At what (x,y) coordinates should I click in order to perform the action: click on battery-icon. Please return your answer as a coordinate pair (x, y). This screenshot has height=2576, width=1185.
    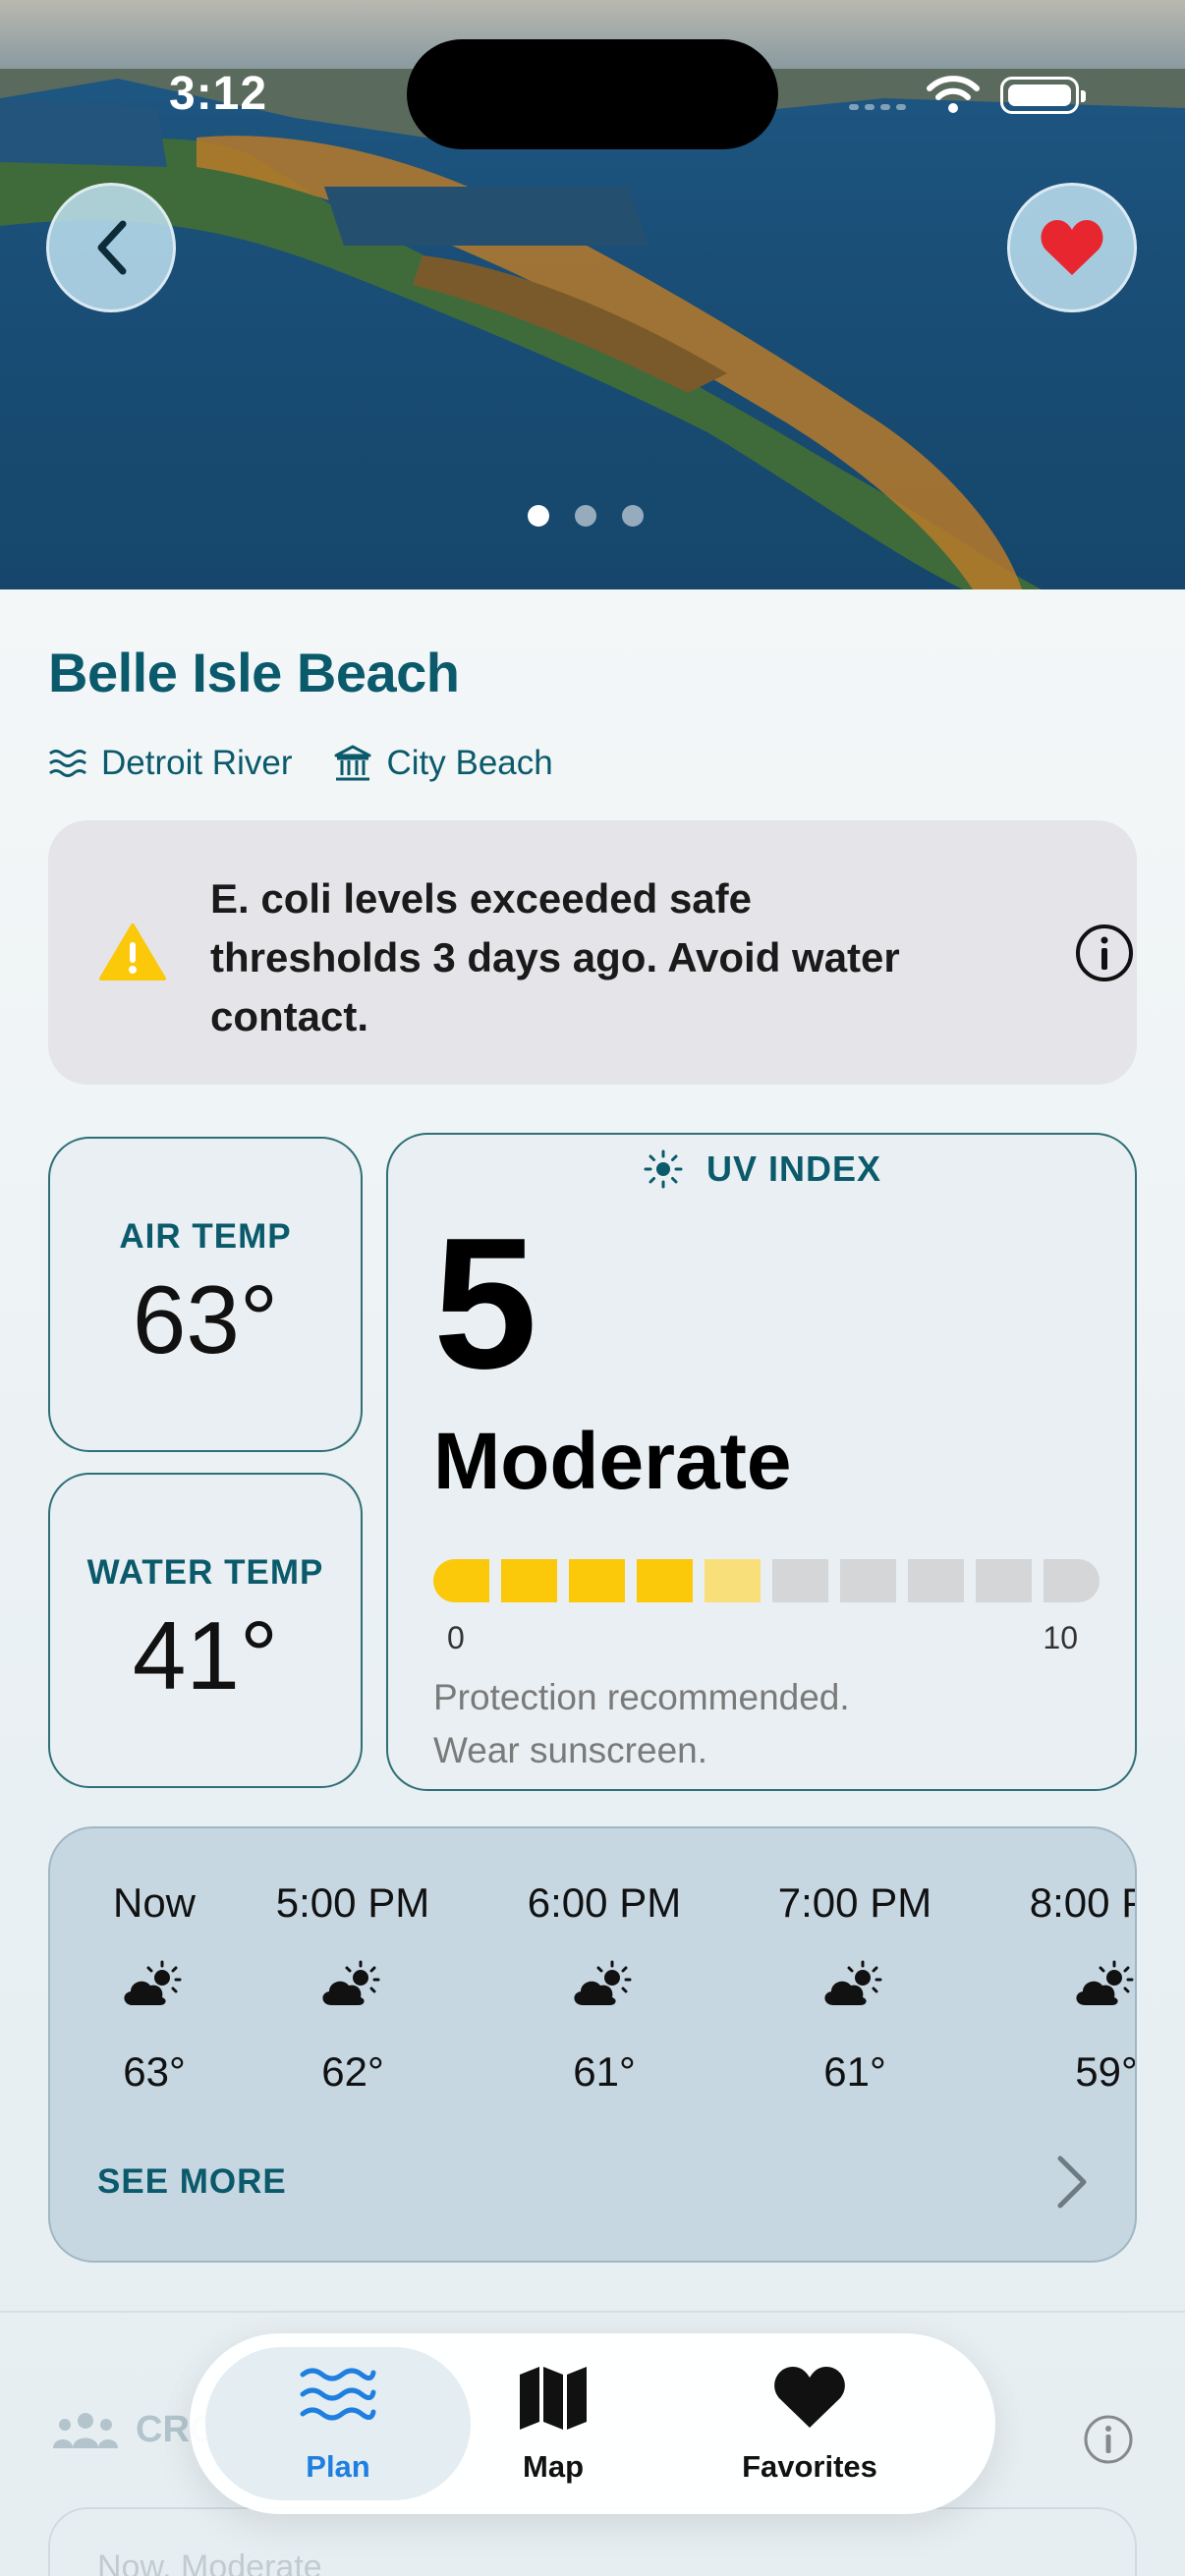
    Looking at the image, I should click on (1043, 95).